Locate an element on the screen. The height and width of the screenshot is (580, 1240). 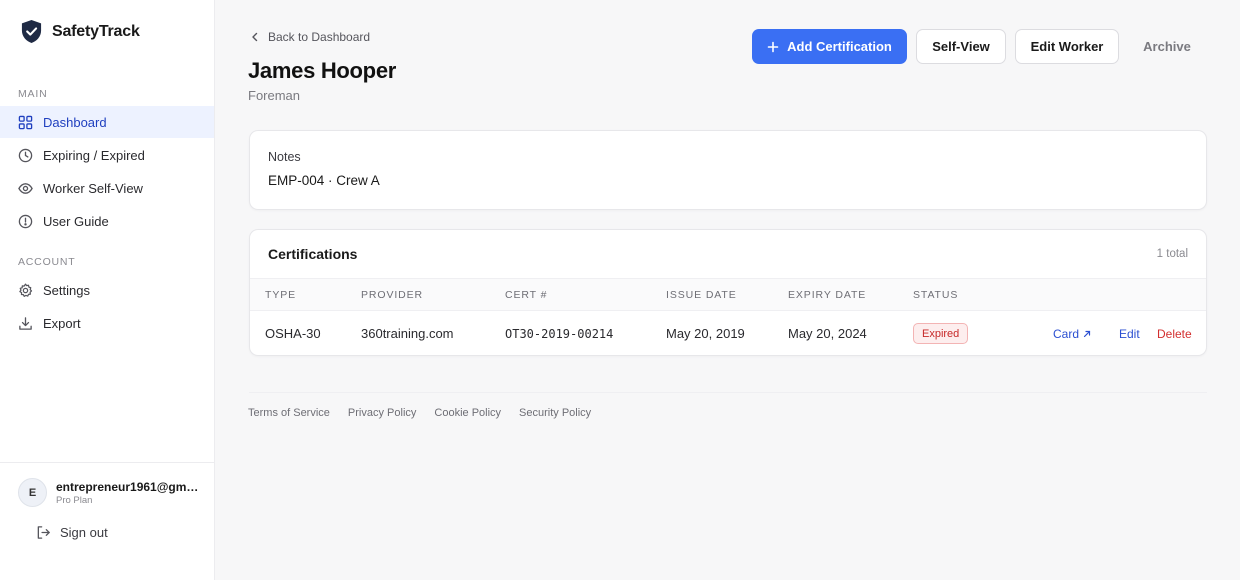
user-plan: Pro Plan is located at coordinates (74, 500).